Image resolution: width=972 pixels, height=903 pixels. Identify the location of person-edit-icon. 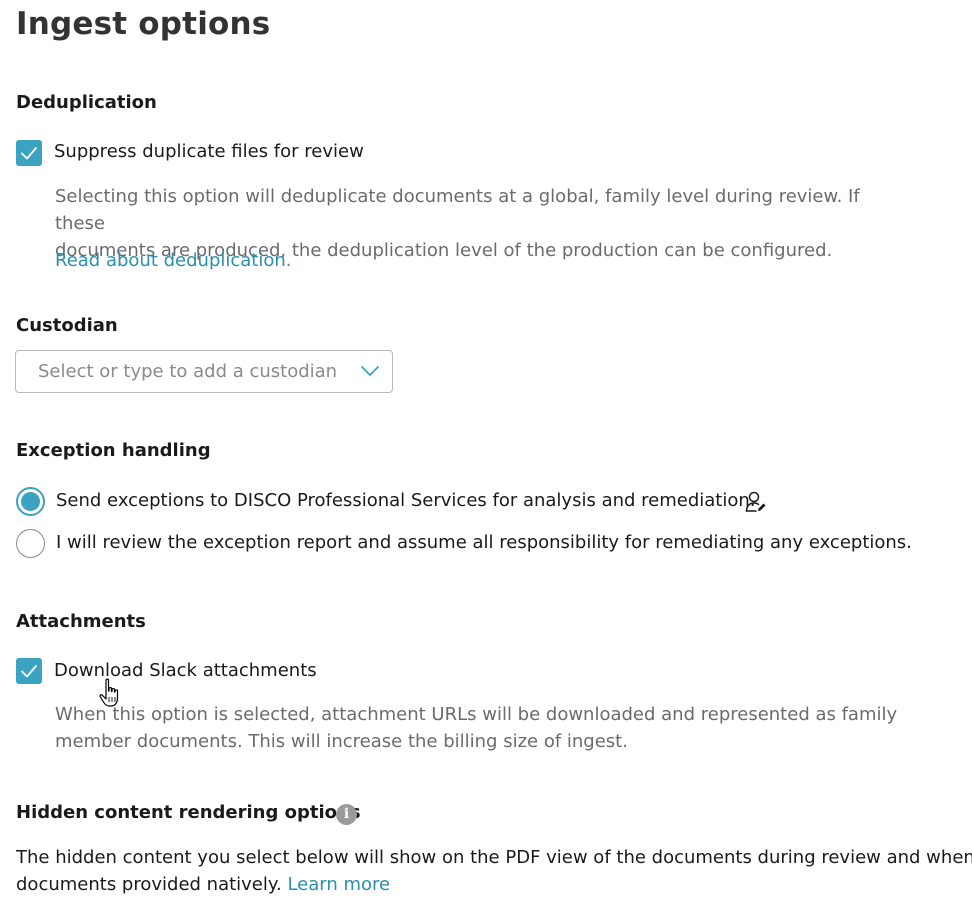
(755, 501).